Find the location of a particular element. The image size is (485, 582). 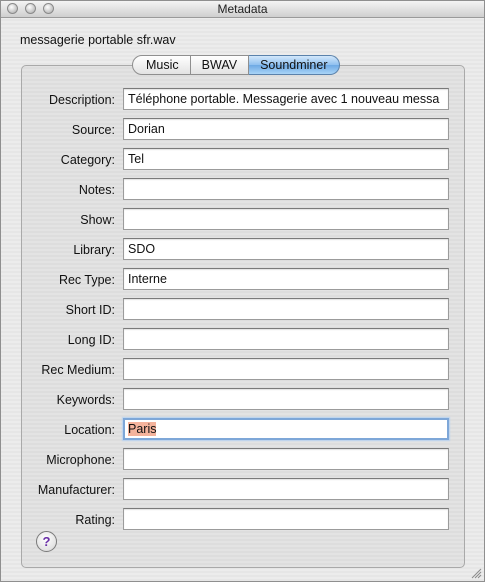

row-rec-type: Rec Type: Interne is located at coordinates (236, 280).